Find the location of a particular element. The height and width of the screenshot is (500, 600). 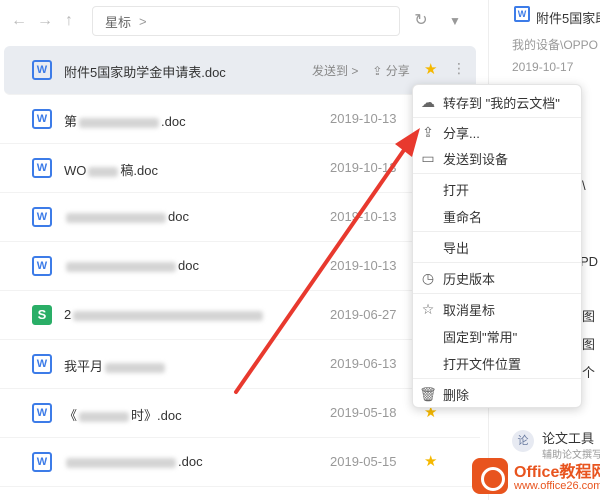

menu-item-send-to-device: ▭ 发送到设备 is located at coordinates (497, 158).